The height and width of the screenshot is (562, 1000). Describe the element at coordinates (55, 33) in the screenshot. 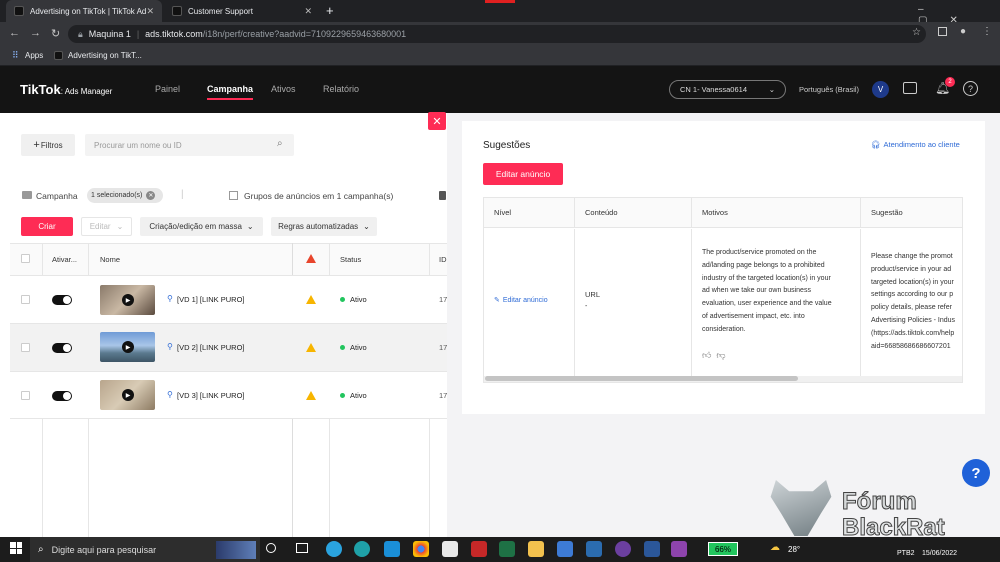

I see `reload-icon: ↻` at that location.